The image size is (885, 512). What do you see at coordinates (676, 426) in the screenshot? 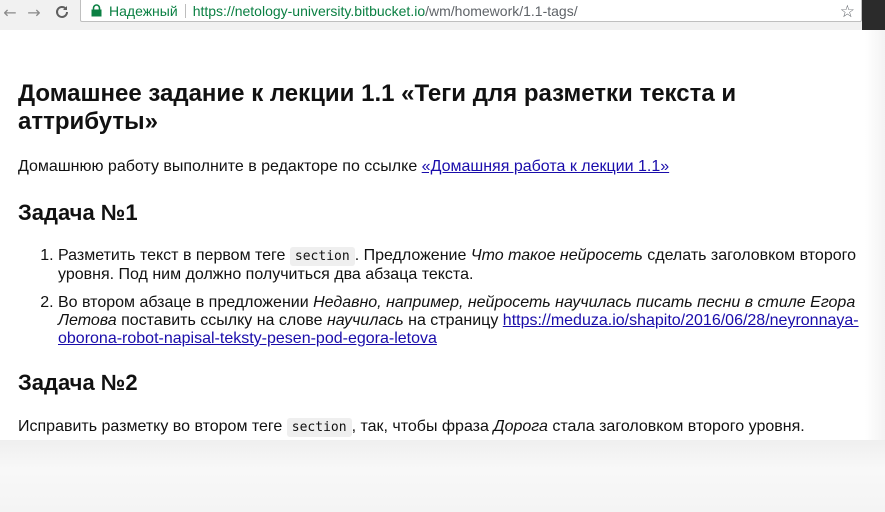
I see `task2-text-c: стала заголовком второго уровня.` at bounding box center [676, 426].